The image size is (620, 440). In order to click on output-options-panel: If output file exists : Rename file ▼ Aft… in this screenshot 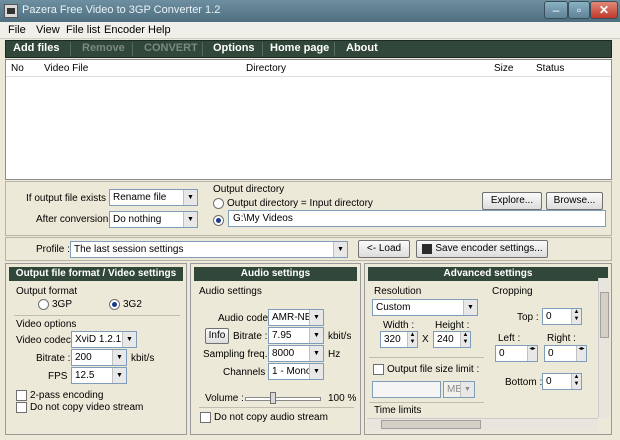, I will do `click(308, 208)`.